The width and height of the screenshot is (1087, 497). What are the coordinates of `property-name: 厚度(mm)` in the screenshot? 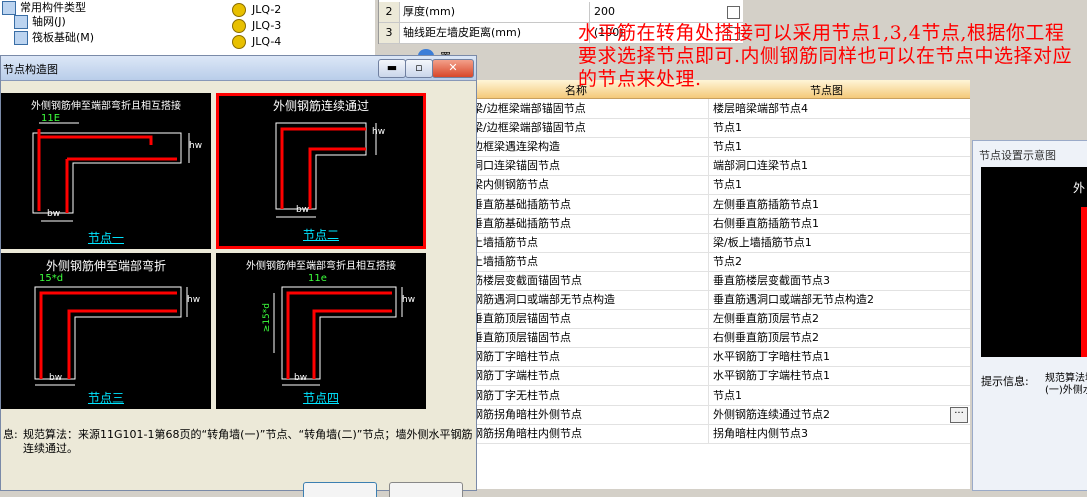 It's located at (429, 11).